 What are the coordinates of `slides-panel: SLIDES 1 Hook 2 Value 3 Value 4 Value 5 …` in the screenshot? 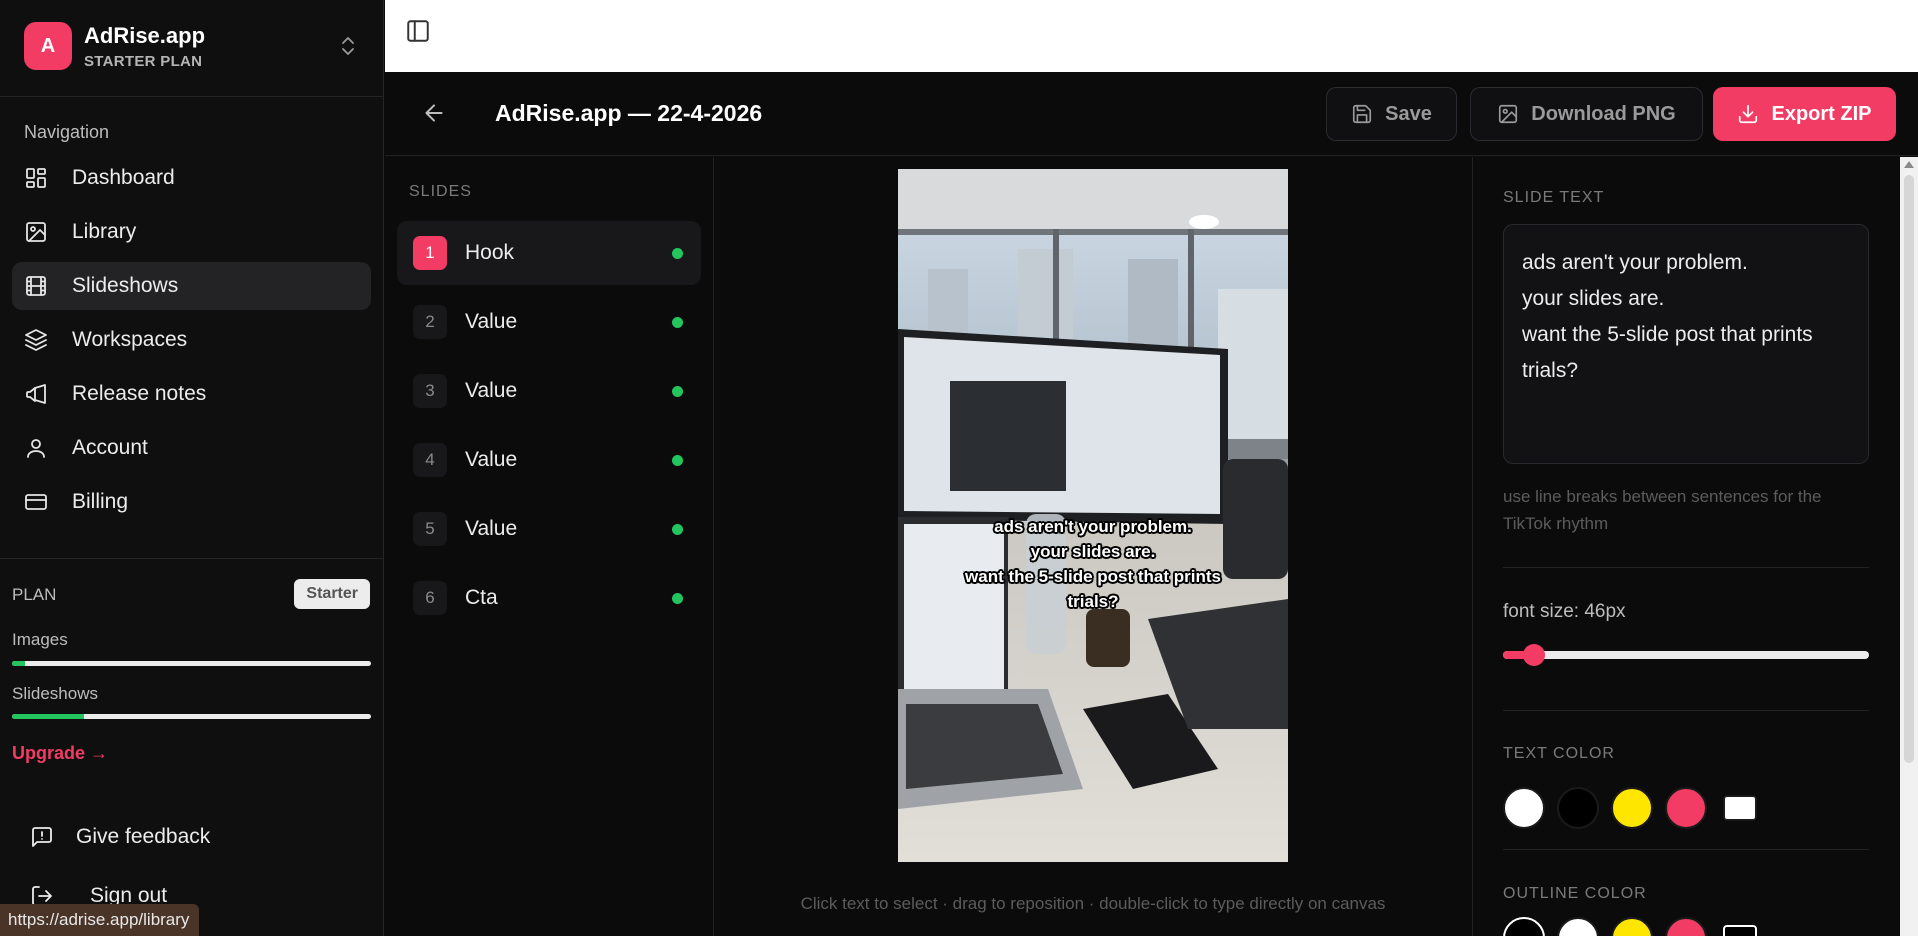 It's located at (549, 546).